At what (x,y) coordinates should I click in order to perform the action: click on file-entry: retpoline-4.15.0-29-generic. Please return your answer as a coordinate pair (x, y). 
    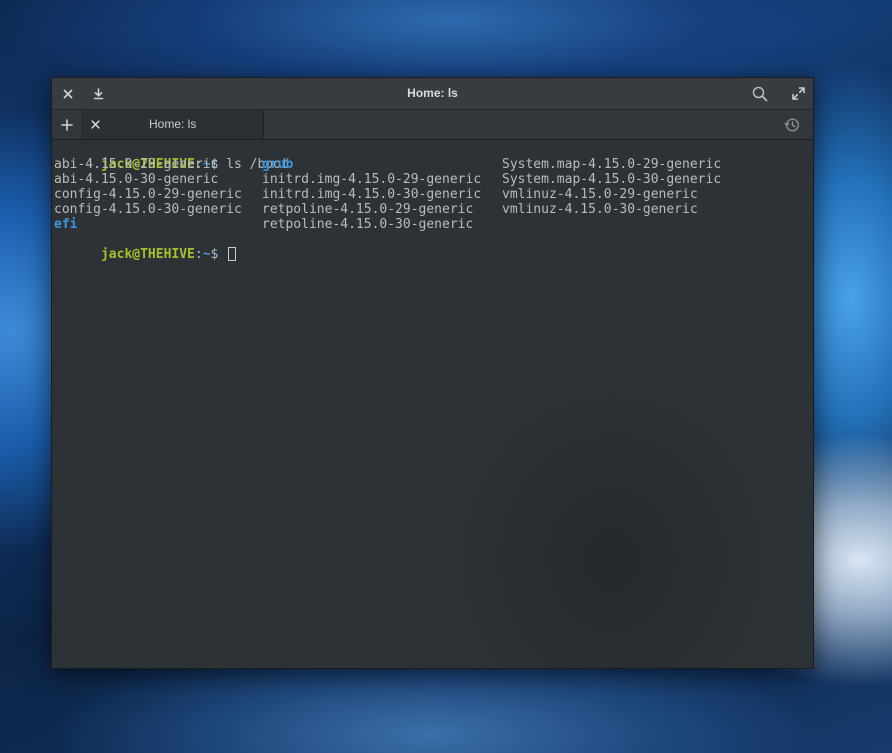
    Looking at the image, I should click on (368, 209).